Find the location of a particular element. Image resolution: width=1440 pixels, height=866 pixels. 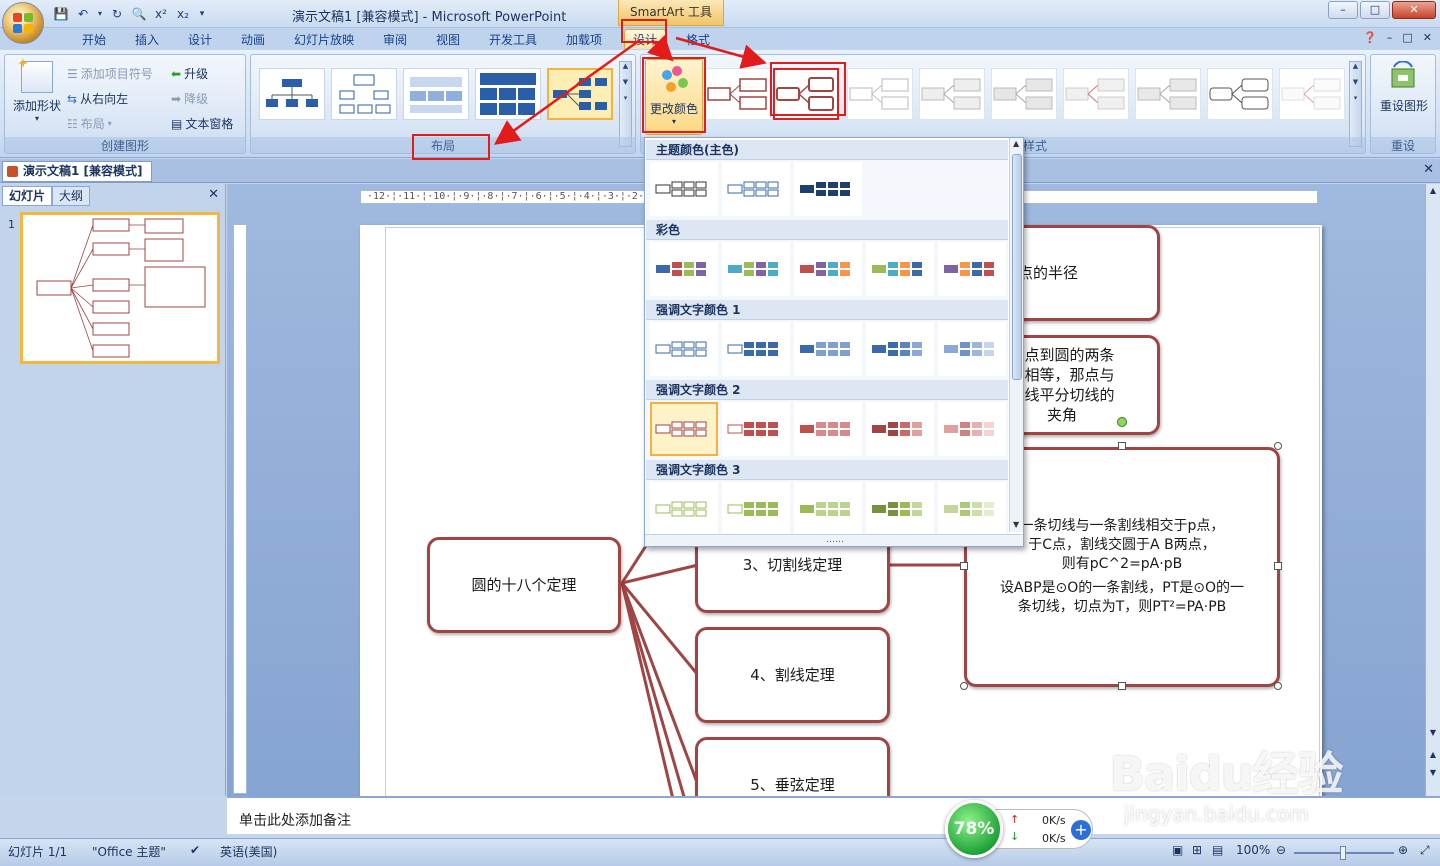

zoom-slider-thumb is located at coordinates (1343, 853).